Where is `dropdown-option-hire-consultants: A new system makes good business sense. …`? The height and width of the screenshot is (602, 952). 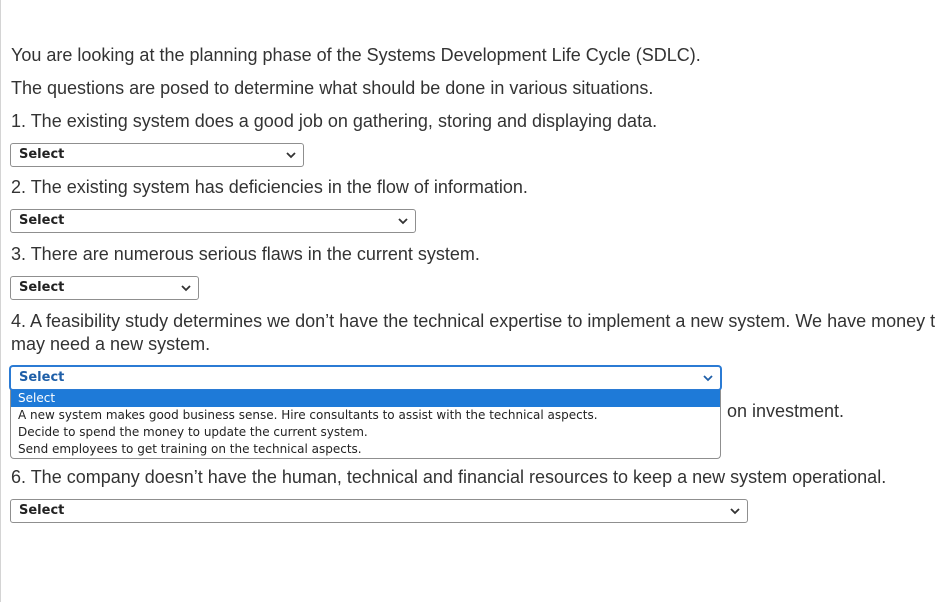
dropdown-option-hire-consultants: A new system makes good business sense. … is located at coordinates (365, 415).